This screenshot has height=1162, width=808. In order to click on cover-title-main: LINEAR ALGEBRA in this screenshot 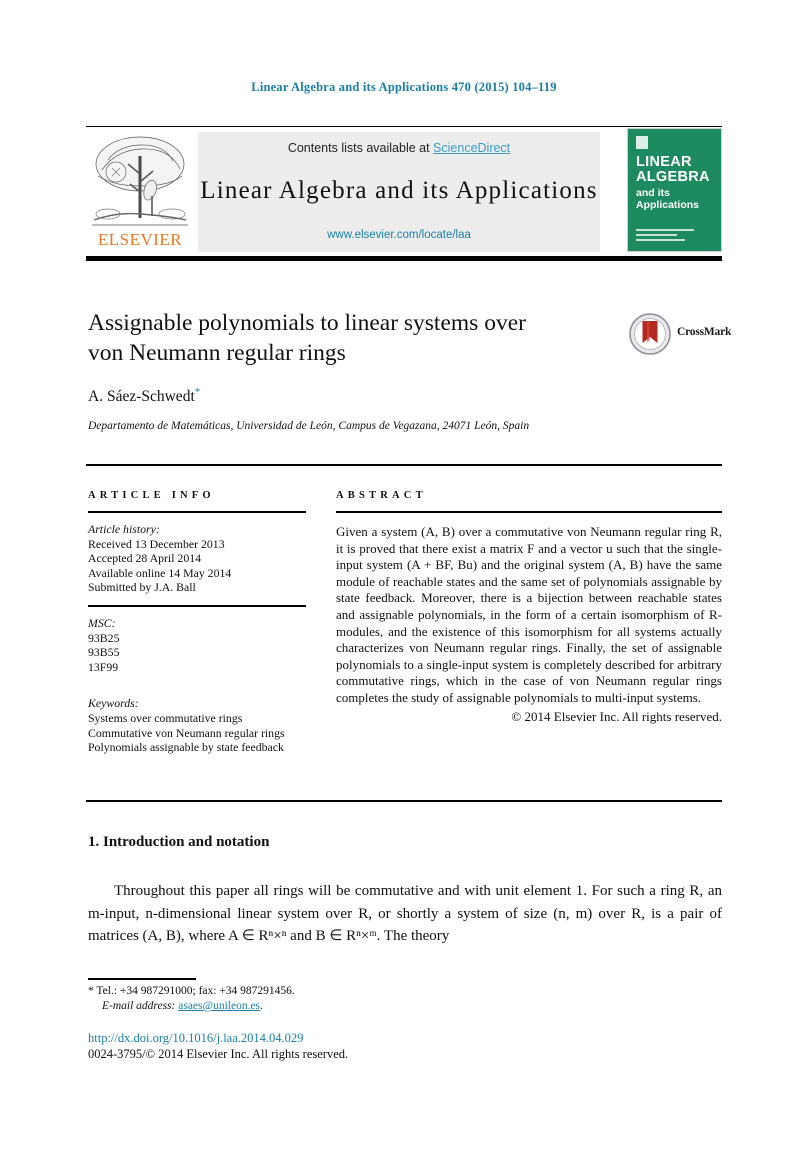, I will do `click(673, 170)`.